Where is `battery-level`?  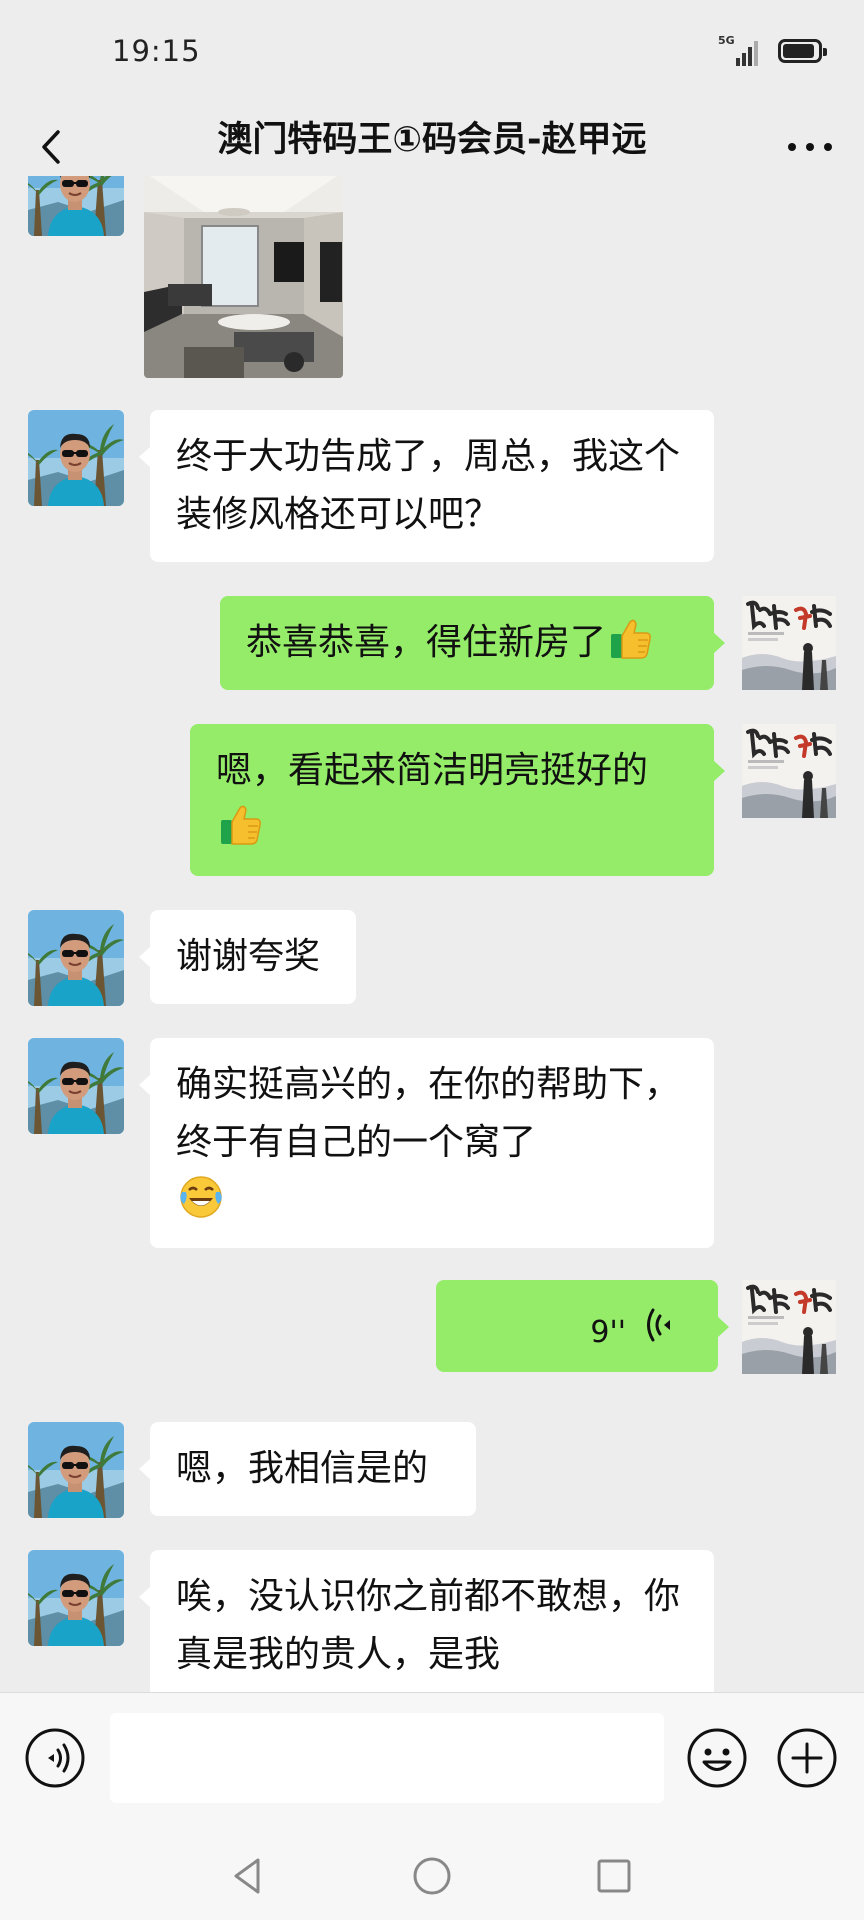
battery-level is located at coordinates (798, 51).